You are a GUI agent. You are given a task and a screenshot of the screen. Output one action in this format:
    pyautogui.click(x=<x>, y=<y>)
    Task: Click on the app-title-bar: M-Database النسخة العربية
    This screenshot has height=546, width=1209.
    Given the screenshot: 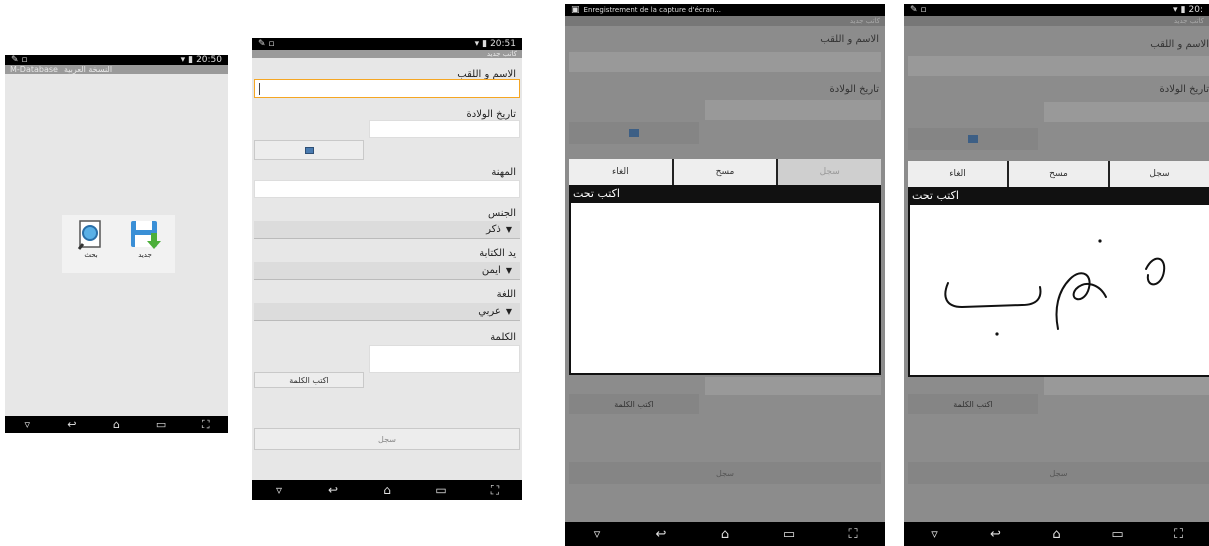 What is the action you would take?
    pyautogui.click(x=116, y=69)
    